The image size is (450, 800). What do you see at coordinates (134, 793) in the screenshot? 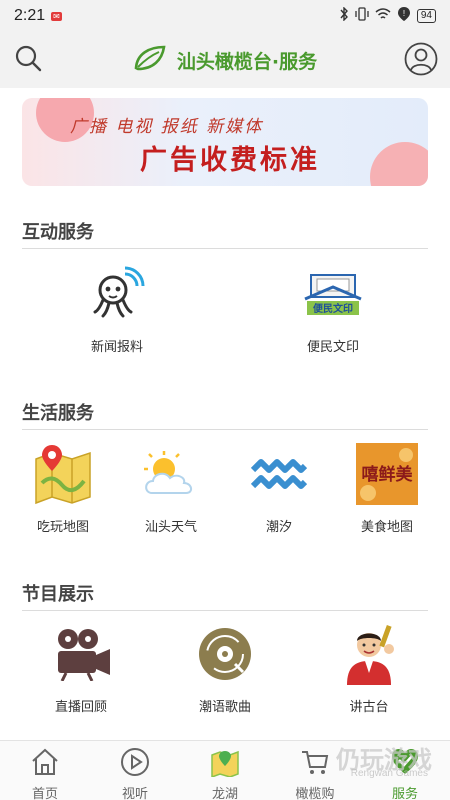
I see `tab-label: 视听` at bounding box center [134, 793].